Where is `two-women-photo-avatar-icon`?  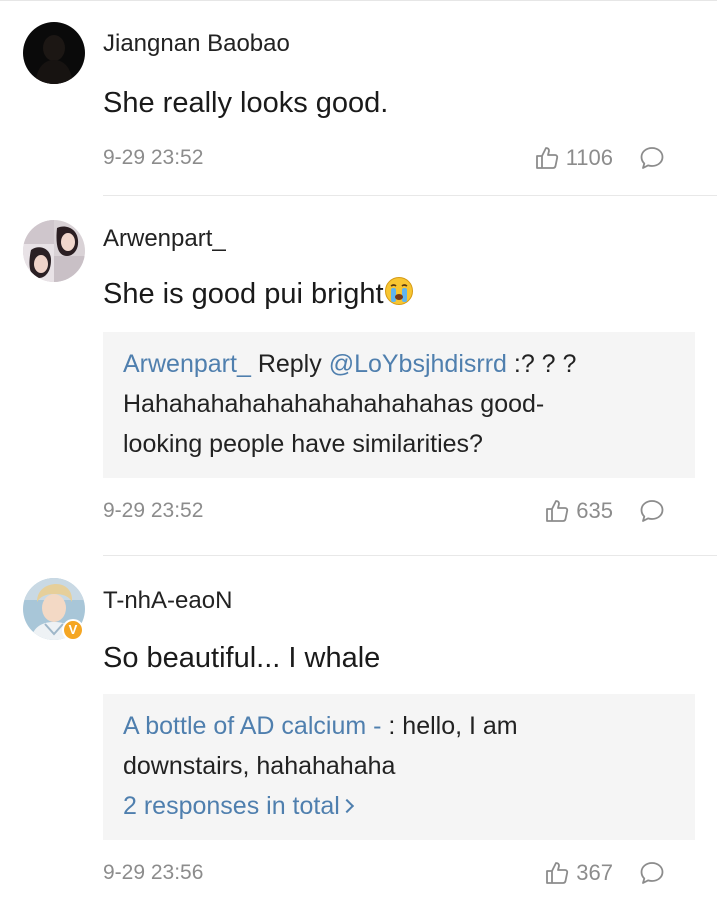
two-women-photo-avatar-icon is located at coordinates (54, 251).